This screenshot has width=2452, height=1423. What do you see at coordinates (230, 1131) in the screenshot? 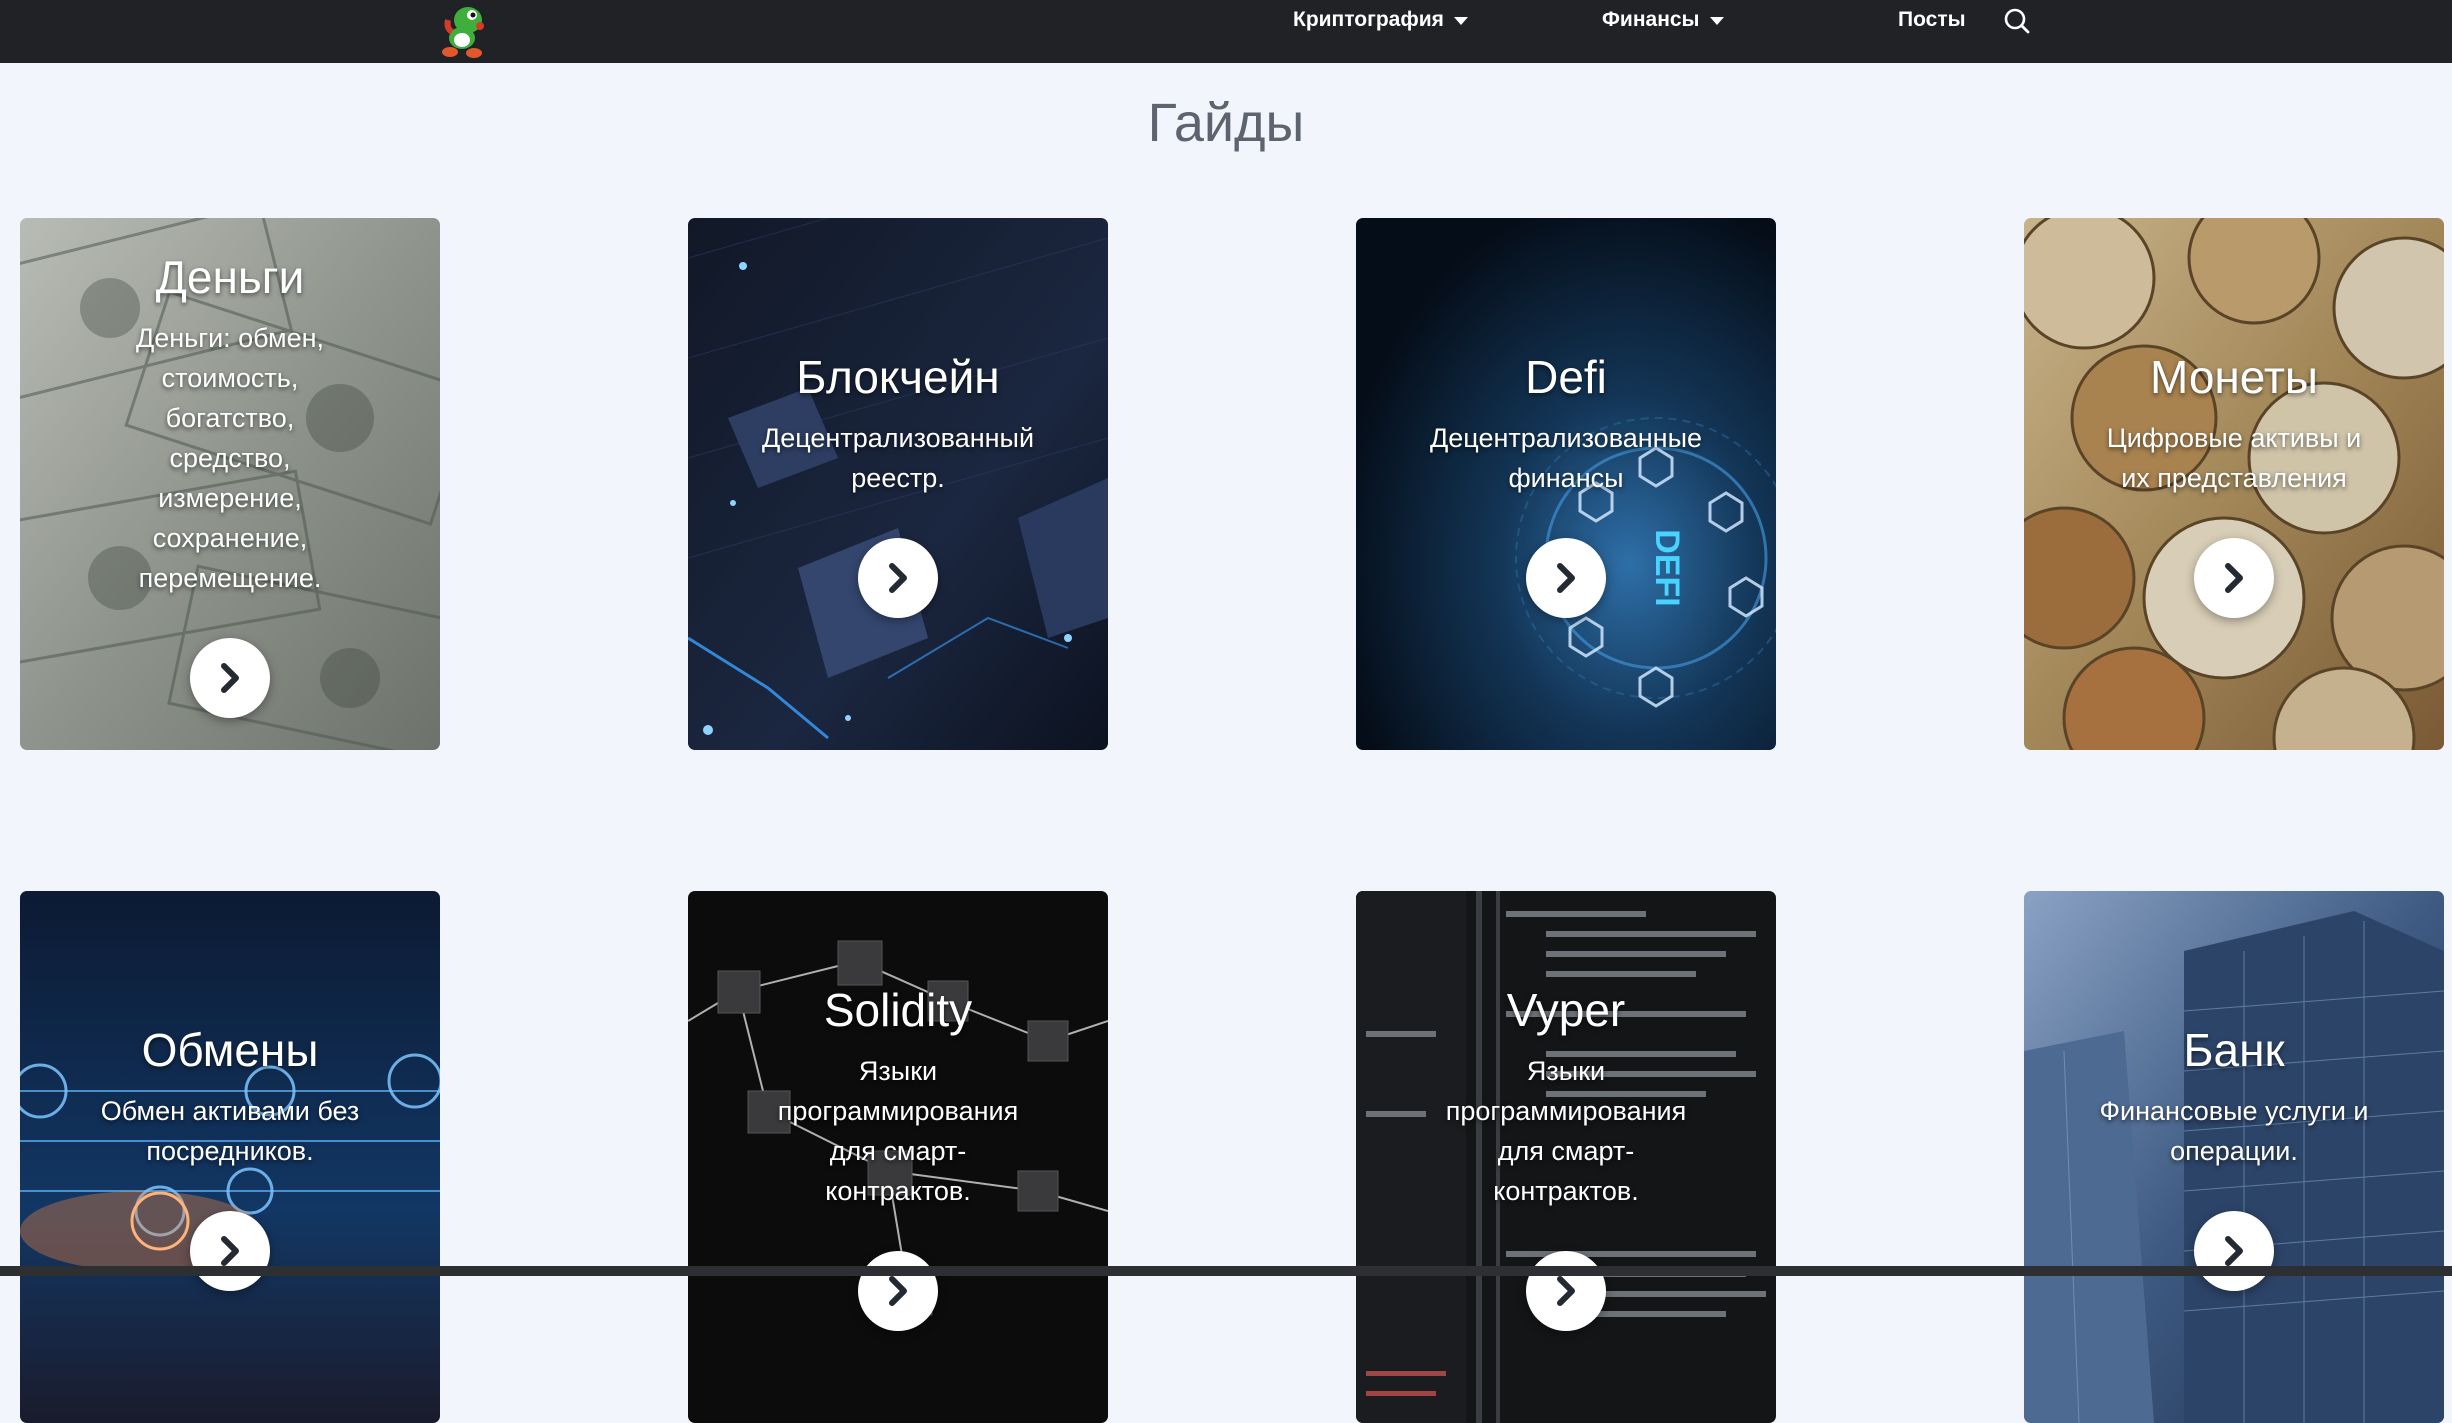
I see `card-description: Обмен активами без посредников.` at bounding box center [230, 1131].